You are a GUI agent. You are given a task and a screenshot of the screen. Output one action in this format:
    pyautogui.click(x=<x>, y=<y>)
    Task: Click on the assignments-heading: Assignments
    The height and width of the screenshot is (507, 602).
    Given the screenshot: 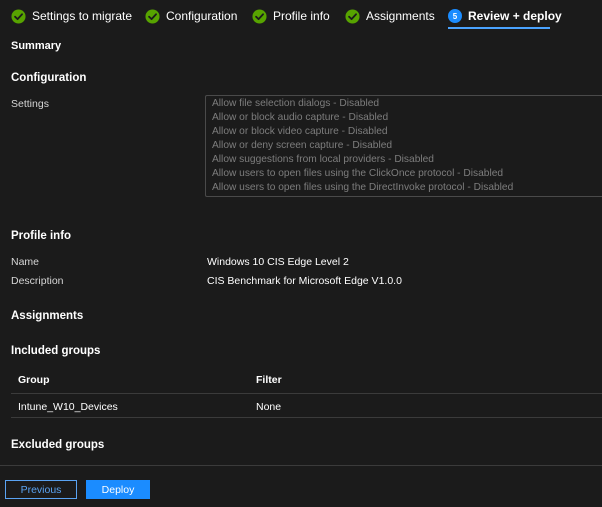 What is the action you would take?
    pyautogui.click(x=47, y=316)
    